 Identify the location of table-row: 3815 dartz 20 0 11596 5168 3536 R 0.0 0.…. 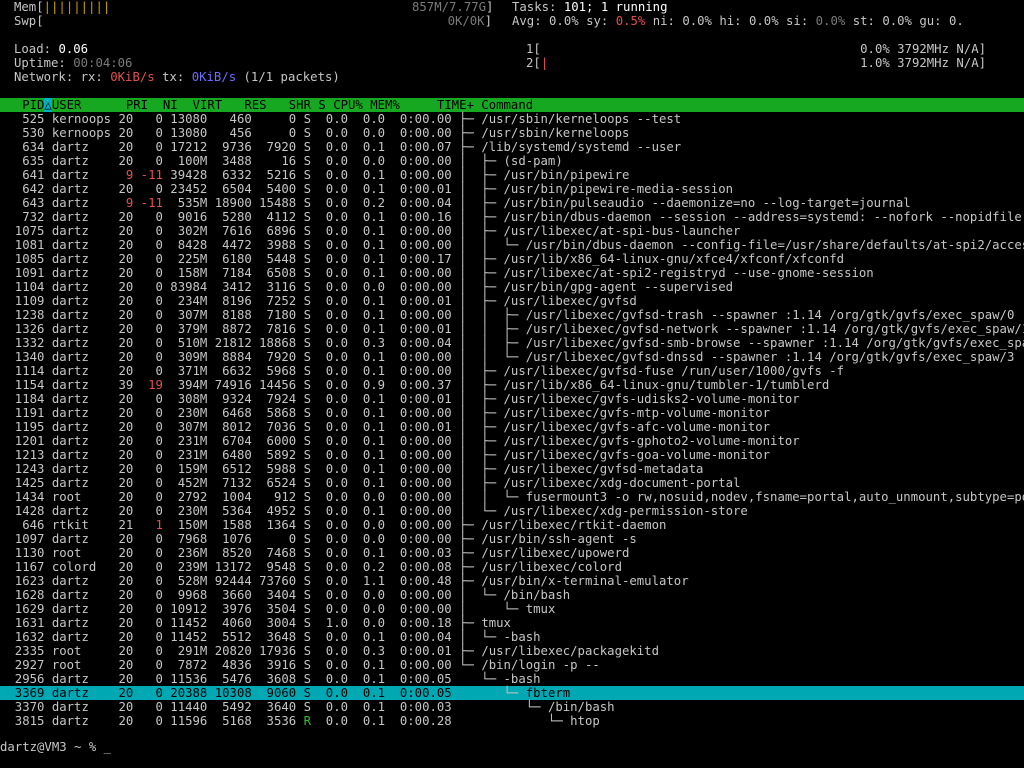
(512, 721).